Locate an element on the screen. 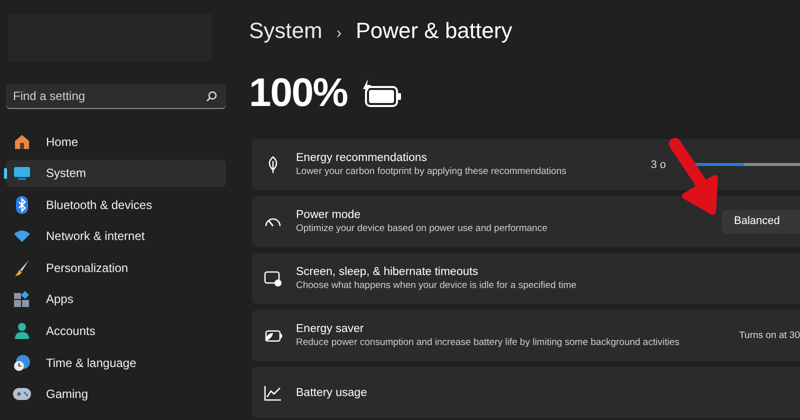 This screenshot has height=420, width=800. setting-title: Energy recommendations is located at coordinates (362, 158).